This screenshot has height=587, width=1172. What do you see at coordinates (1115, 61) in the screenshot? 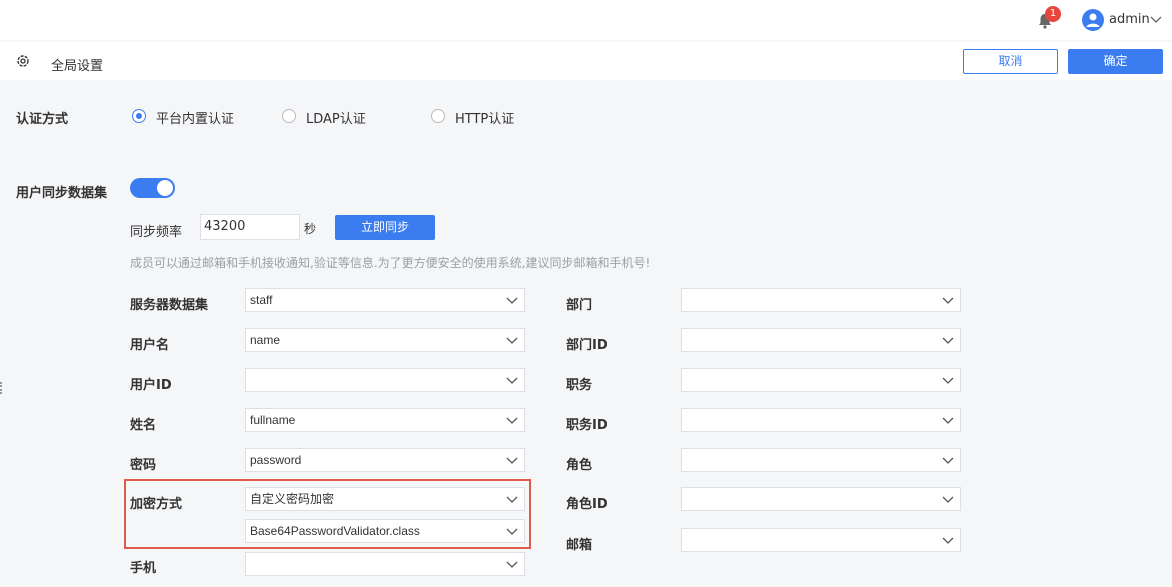
I see `confirm-button: 确定` at bounding box center [1115, 61].